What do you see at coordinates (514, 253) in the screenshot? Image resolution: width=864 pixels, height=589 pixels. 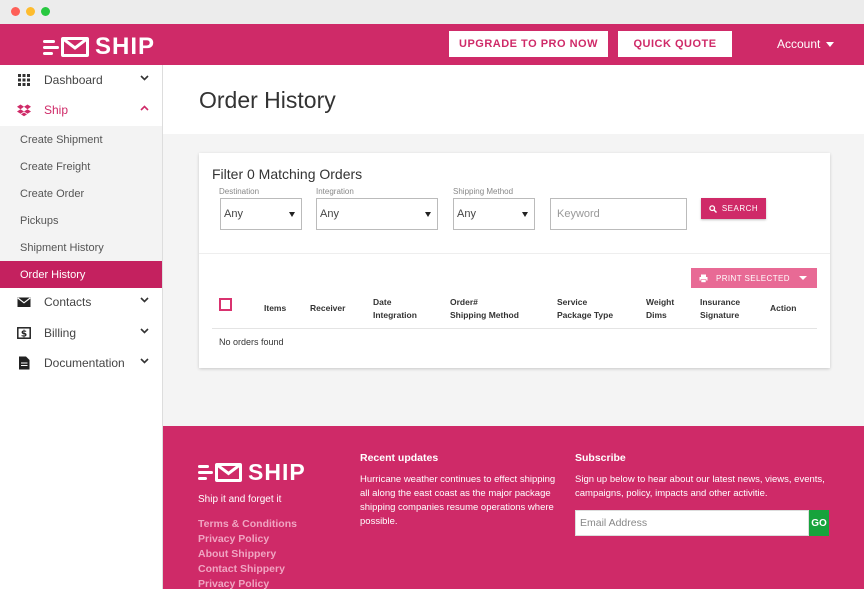 I see `card-divider` at bounding box center [514, 253].